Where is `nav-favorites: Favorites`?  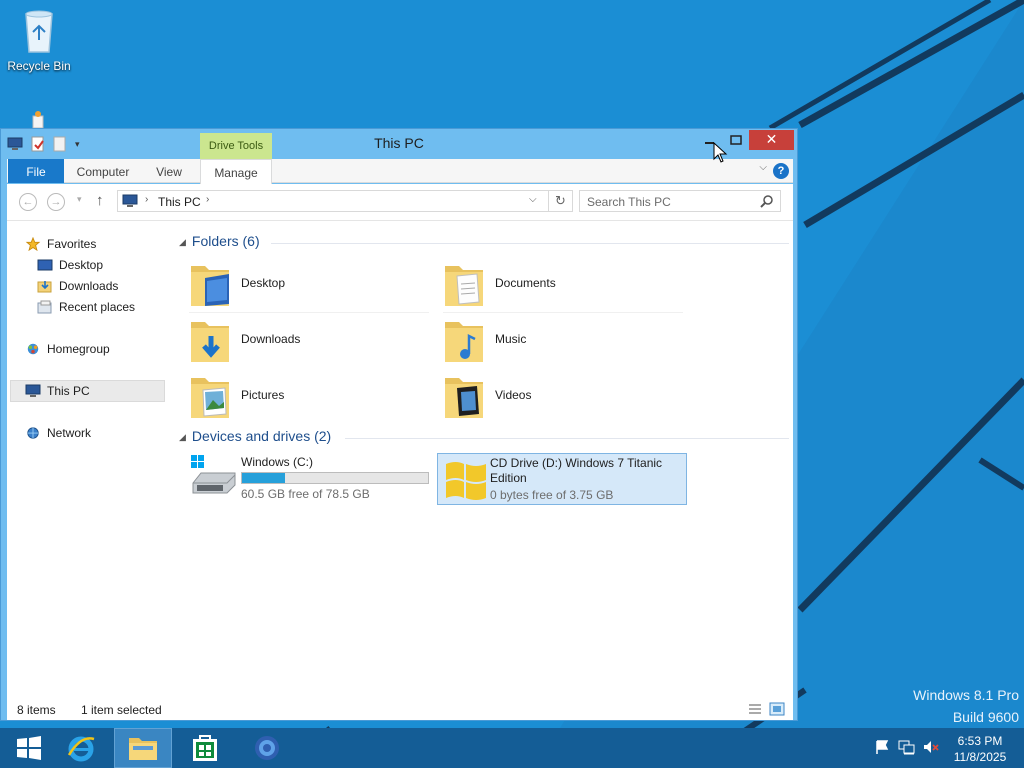
nav-favorites: Favorites is located at coordinates (60, 244).